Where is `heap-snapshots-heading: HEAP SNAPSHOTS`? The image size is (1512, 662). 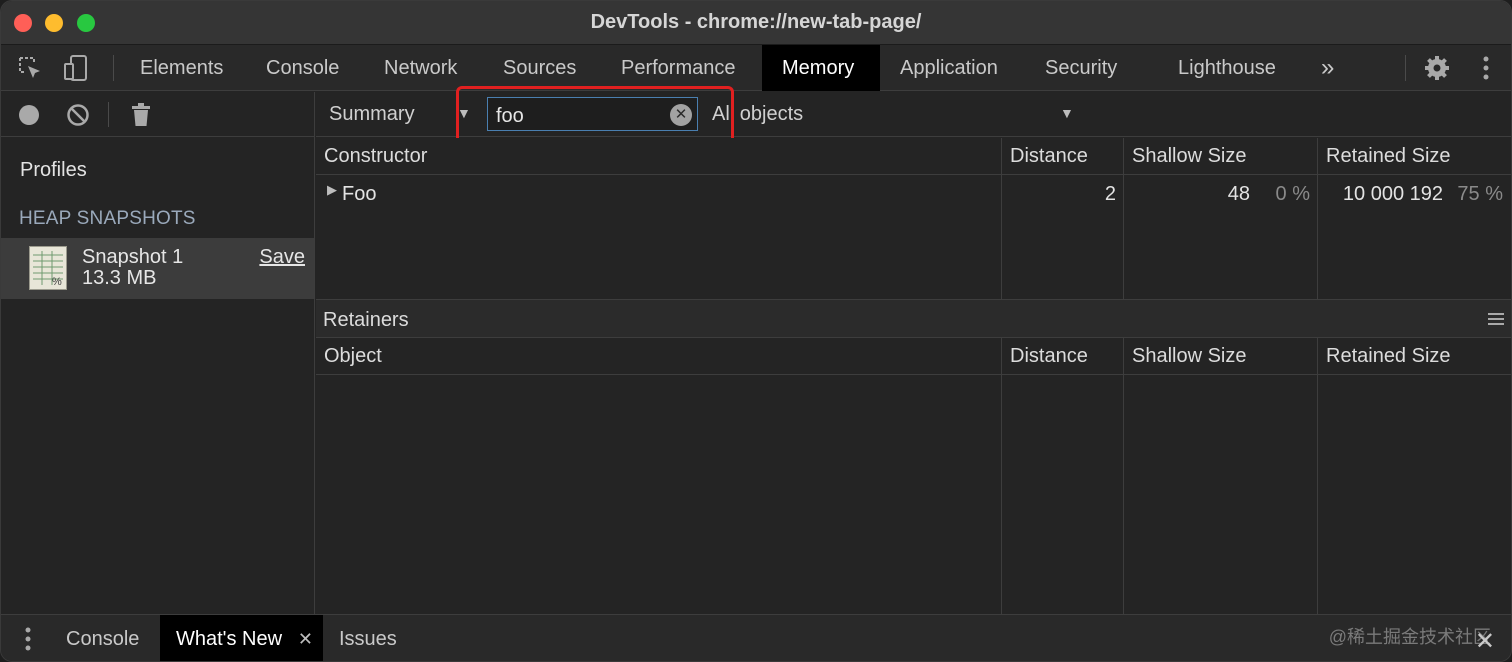 heap-snapshots-heading: HEAP SNAPSHOTS is located at coordinates (107, 218).